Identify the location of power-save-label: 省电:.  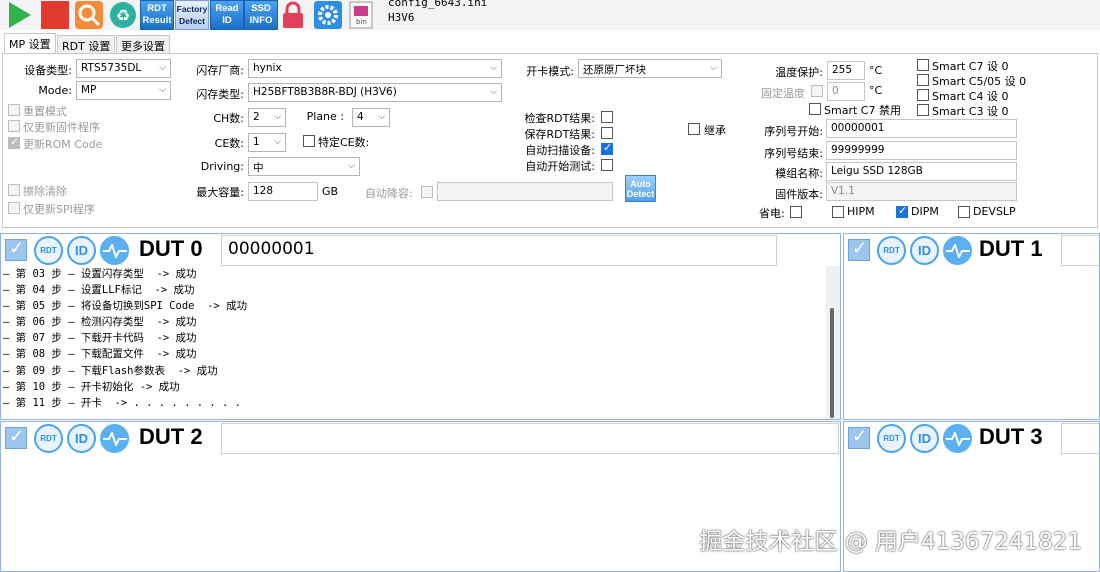
(772, 213).